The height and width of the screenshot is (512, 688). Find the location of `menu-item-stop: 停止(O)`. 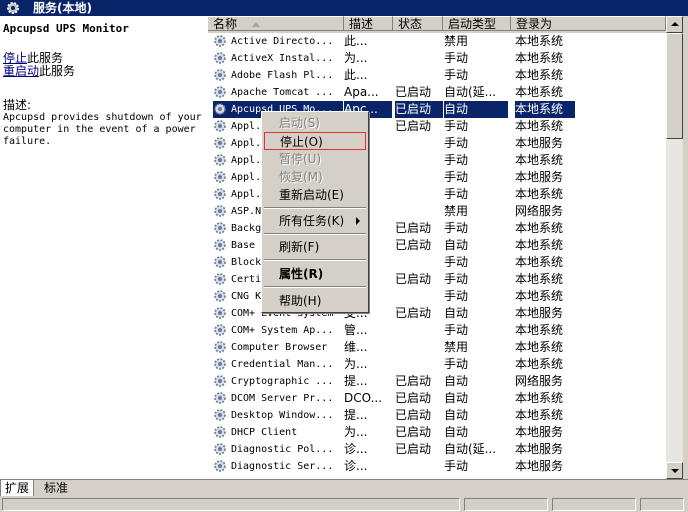

menu-item-stop: 停止(O) is located at coordinates (315, 141).